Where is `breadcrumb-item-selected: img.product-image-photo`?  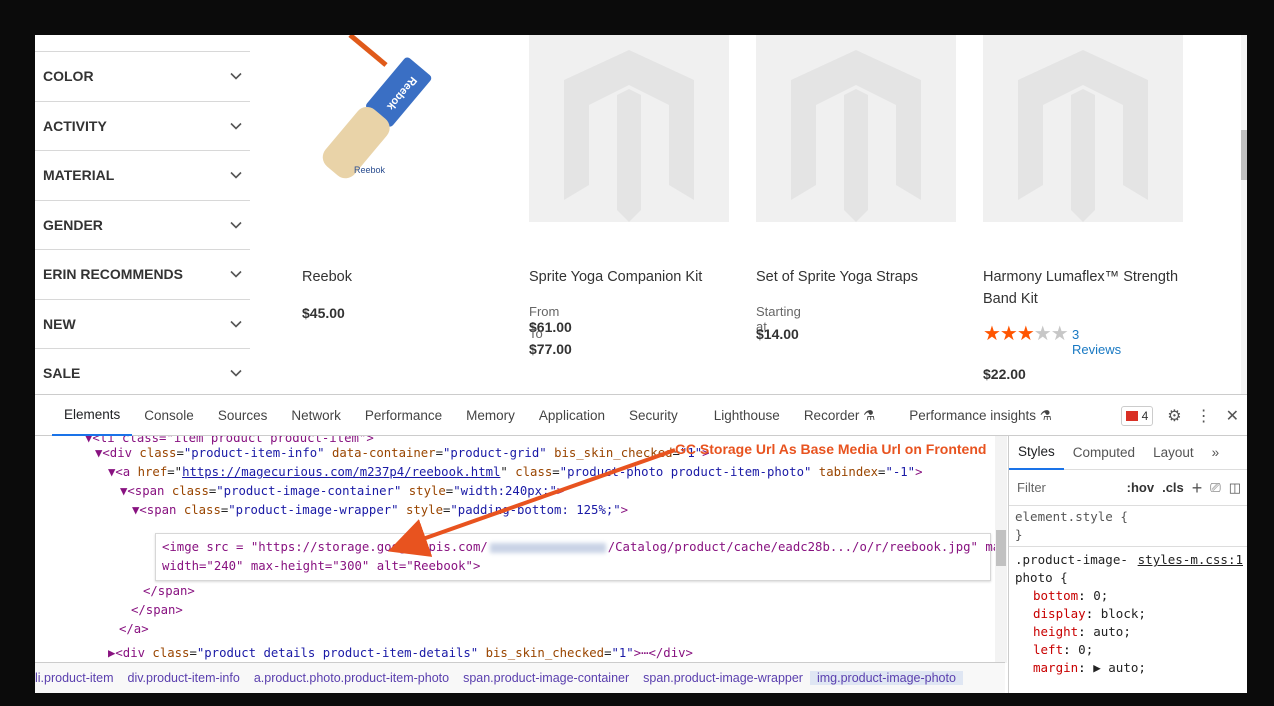 breadcrumb-item-selected: img.product-image-photo is located at coordinates (886, 678).